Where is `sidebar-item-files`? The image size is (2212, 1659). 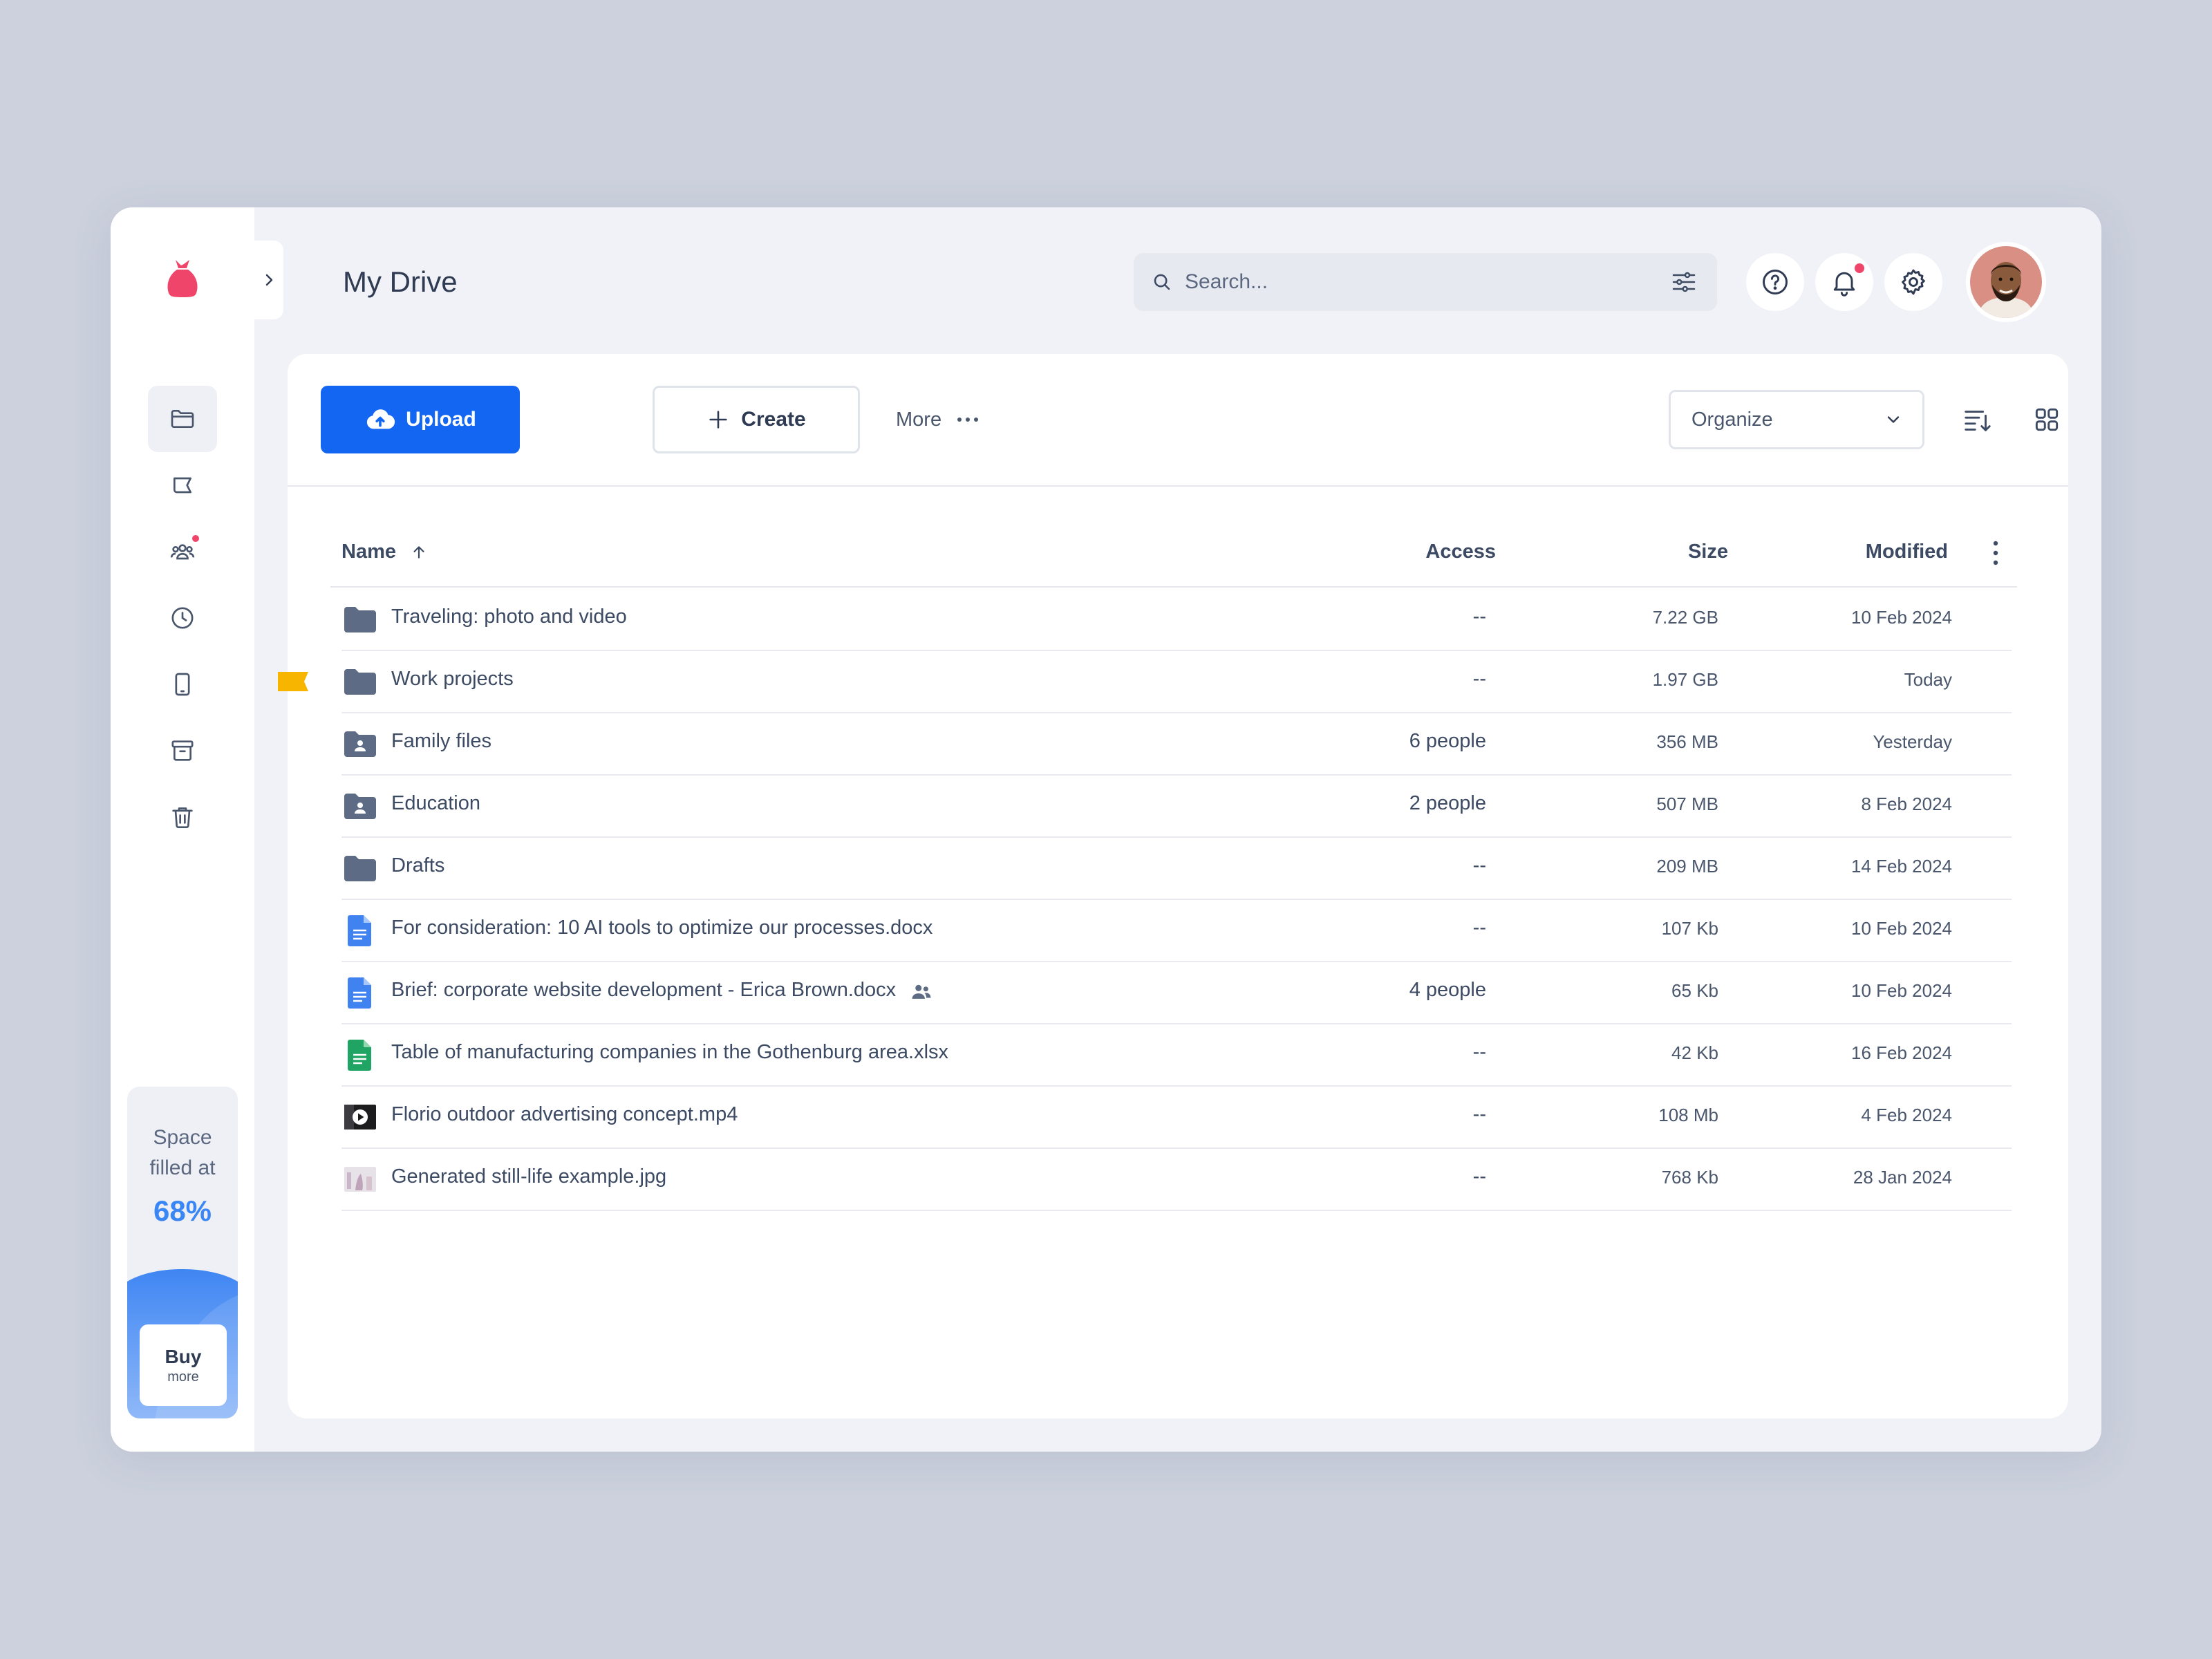 sidebar-item-files is located at coordinates (182, 419).